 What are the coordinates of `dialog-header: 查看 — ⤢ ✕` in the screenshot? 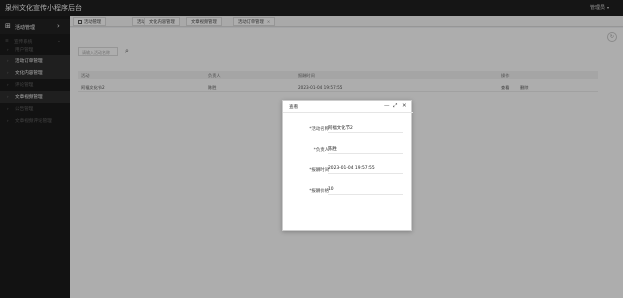 It's located at (348, 107).